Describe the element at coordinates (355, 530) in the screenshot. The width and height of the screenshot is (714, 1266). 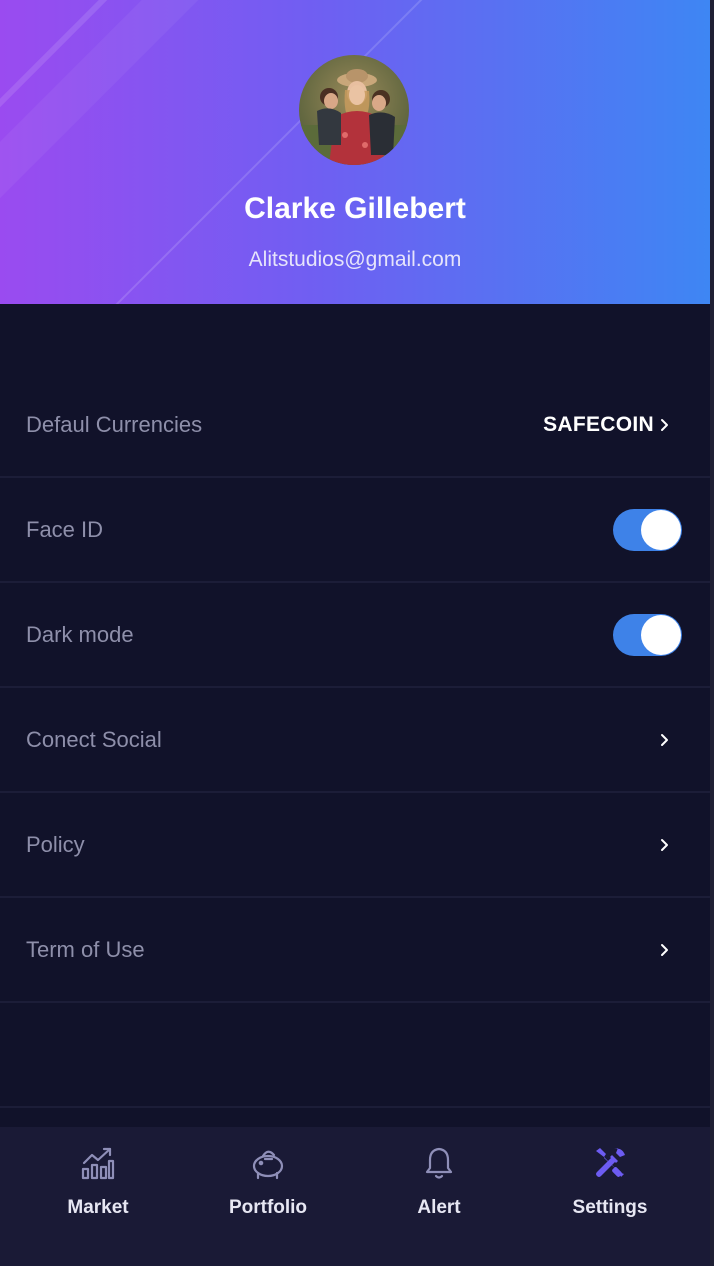
I see `face-id-row: Face ID` at that location.